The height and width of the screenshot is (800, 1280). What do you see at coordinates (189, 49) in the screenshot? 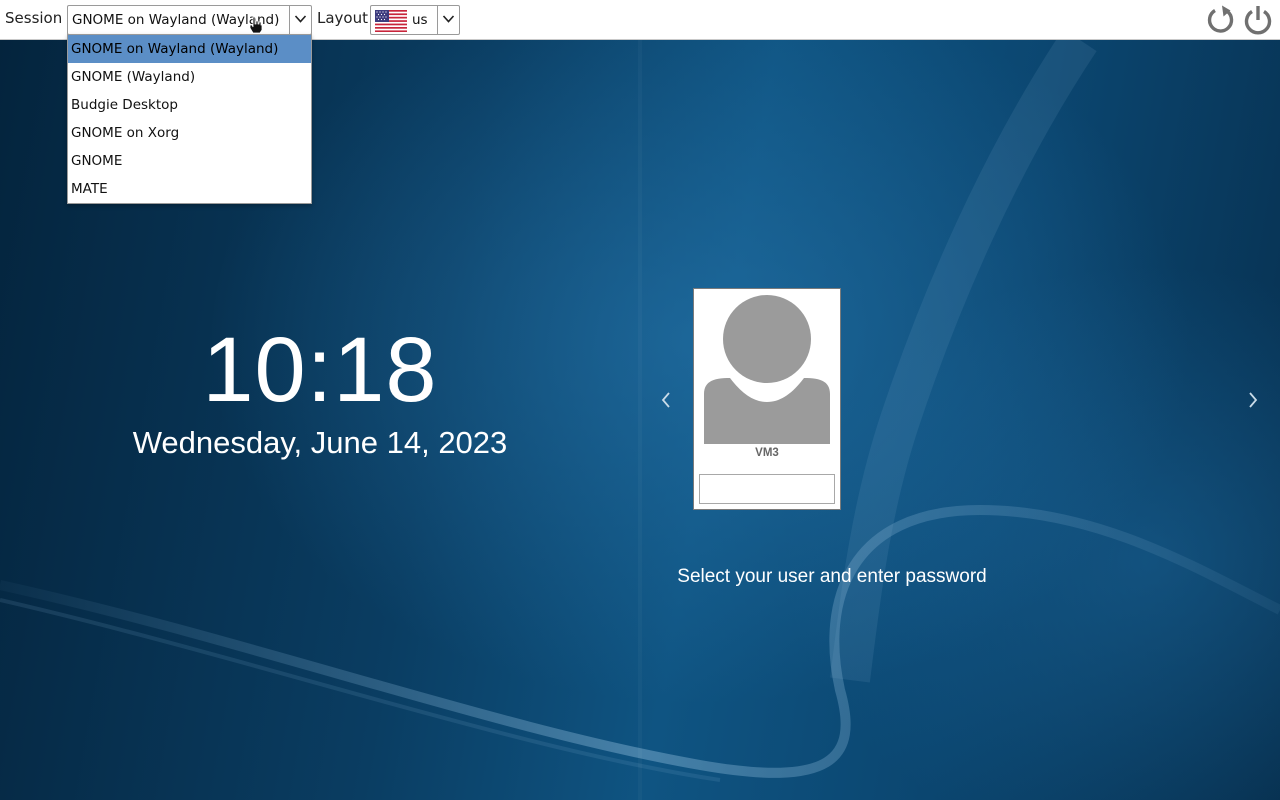
I see `session-option-gnome-wayland: GNOME on Wayland (Wayland)` at bounding box center [189, 49].